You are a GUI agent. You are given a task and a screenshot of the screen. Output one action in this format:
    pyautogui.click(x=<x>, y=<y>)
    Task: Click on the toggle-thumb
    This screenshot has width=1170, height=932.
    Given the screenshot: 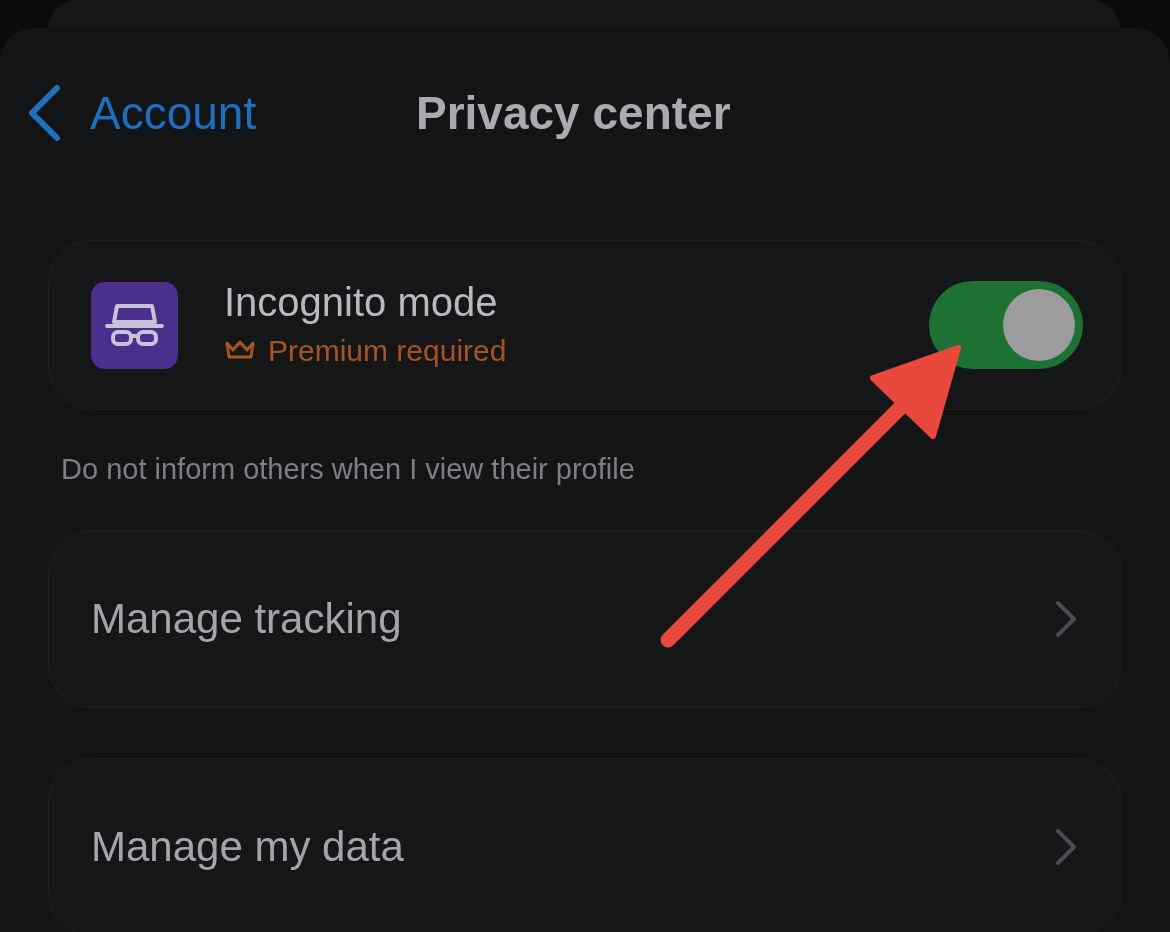 What is the action you would take?
    pyautogui.click(x=1039, y=325)
    